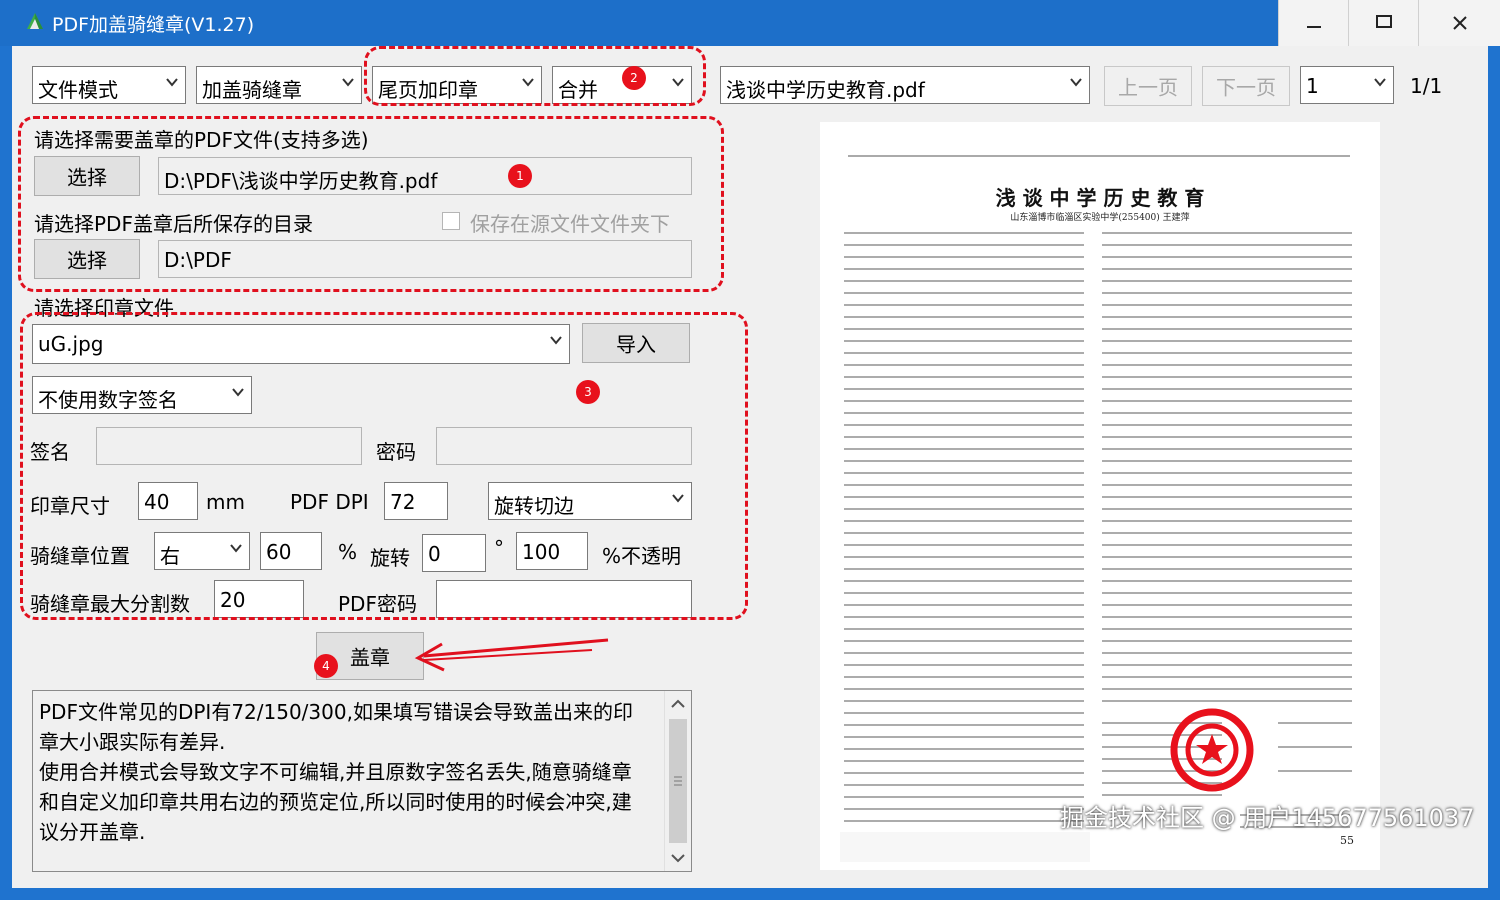  I want to click on watermark-text: 掘金技术社区 @ 用户145677561037, so click(1267, 818).